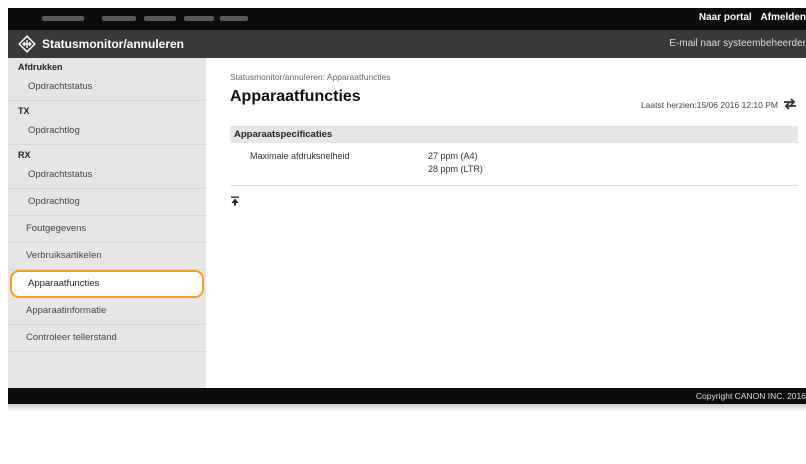 The height and width of the screenshot is (464, 806). I want to click on diamond-arrows-icon, so click(27, 44).